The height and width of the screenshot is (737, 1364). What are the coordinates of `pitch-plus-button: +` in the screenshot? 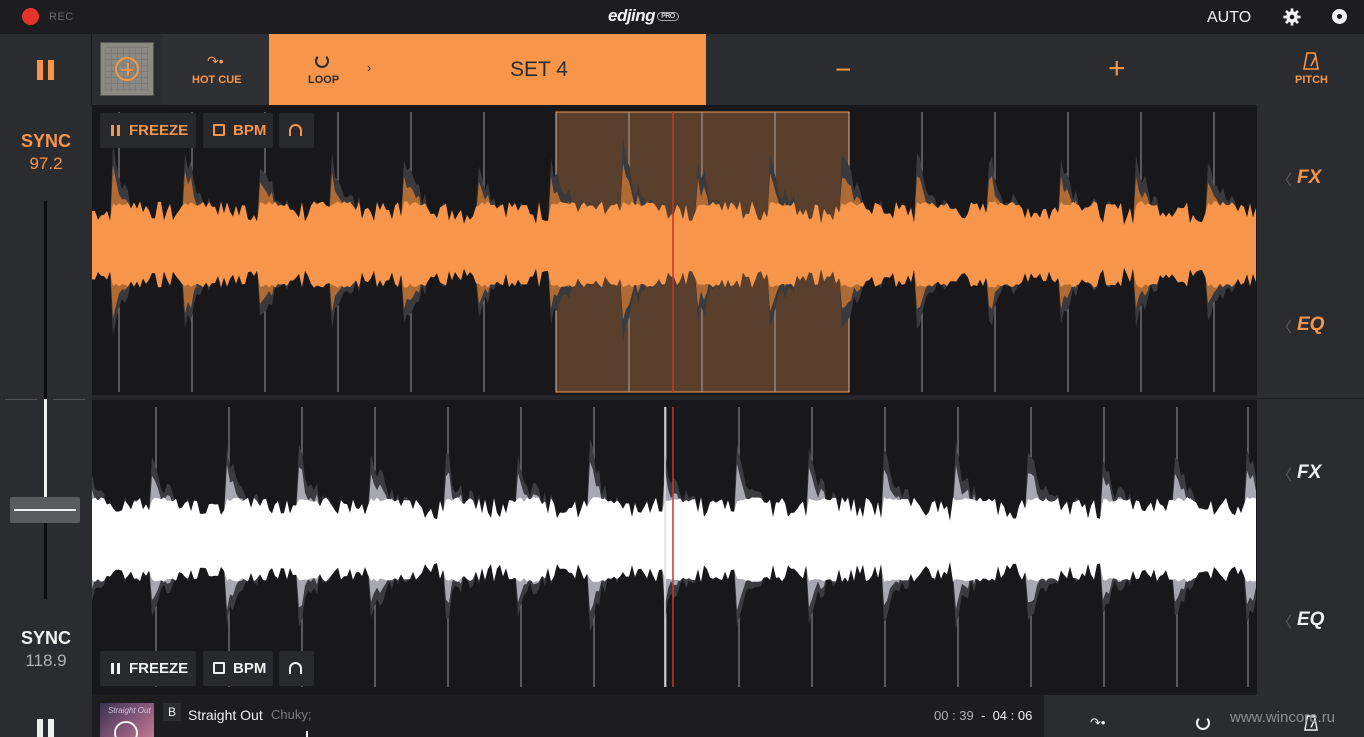 It's located at (1117, 69).